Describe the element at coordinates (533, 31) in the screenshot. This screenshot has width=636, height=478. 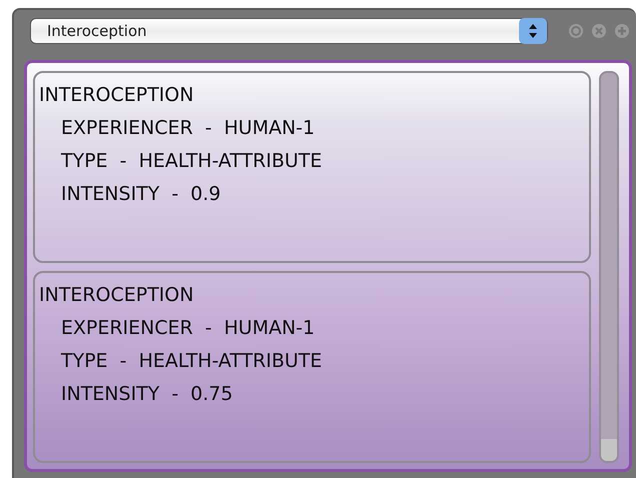
I see `stepper-icon` at that location.